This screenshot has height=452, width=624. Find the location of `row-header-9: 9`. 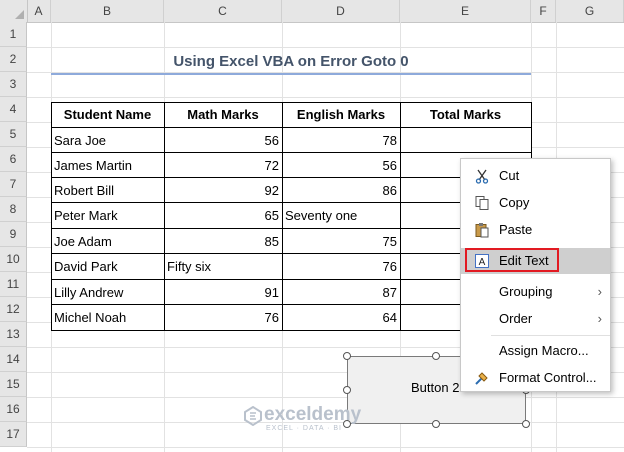

row-header-9: 9 is located at coordinates (13, 234).